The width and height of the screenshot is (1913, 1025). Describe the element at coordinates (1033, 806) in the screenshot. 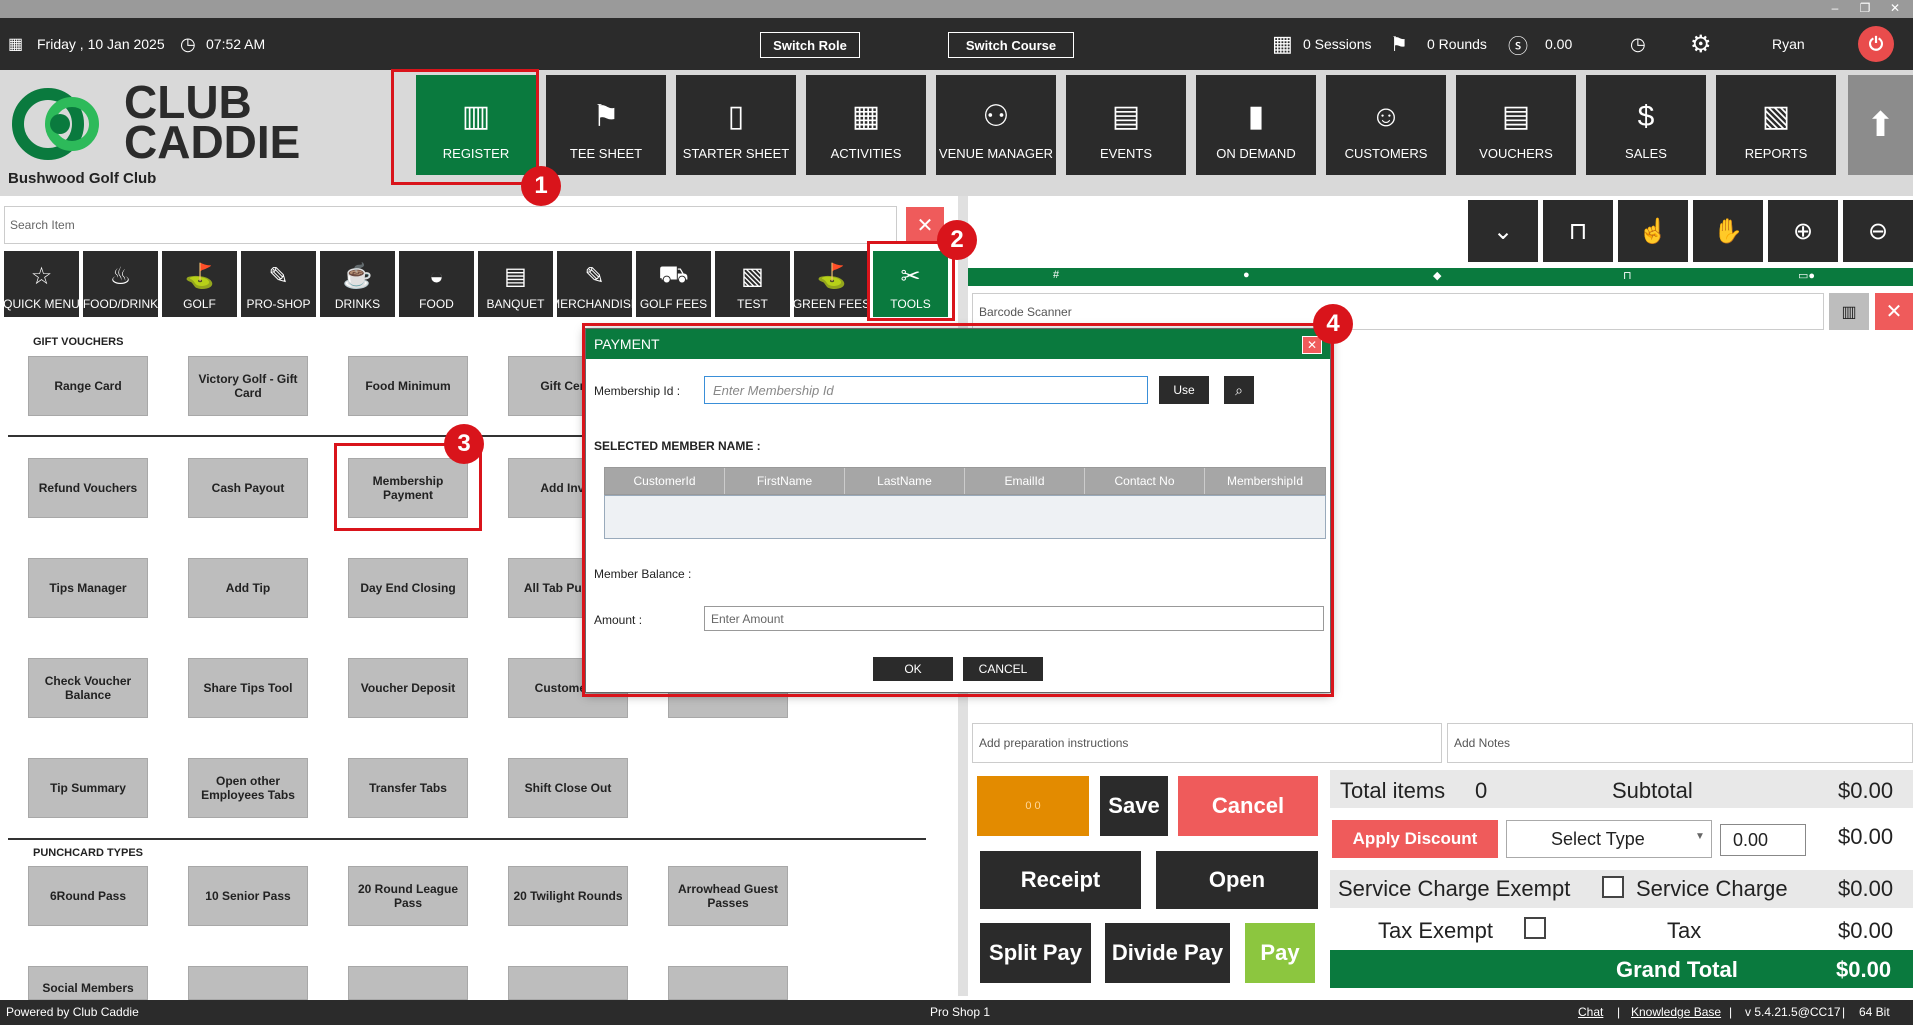

I see `item-counter: 0 0` at that location.